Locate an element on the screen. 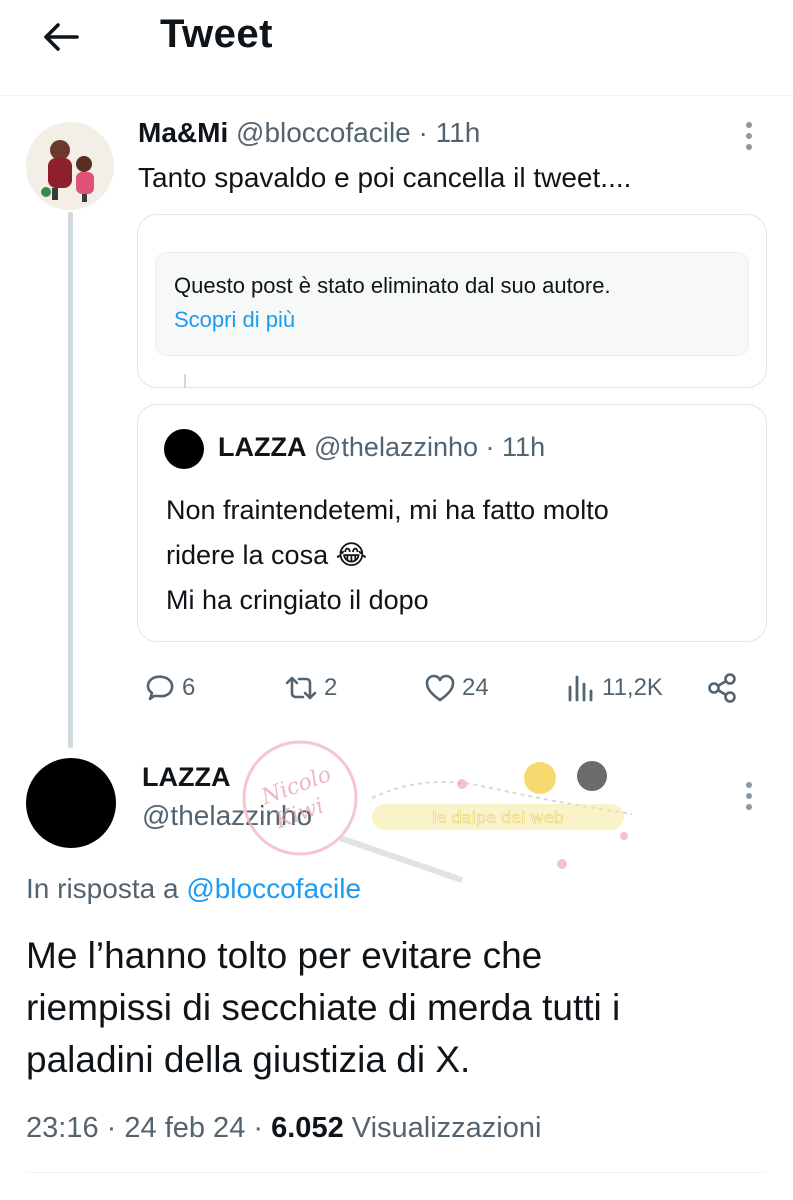 The image size is (793, 1200). tweet-header: Ma&Mi @bloccofacile · 11h is located at coordinates (309, 133).